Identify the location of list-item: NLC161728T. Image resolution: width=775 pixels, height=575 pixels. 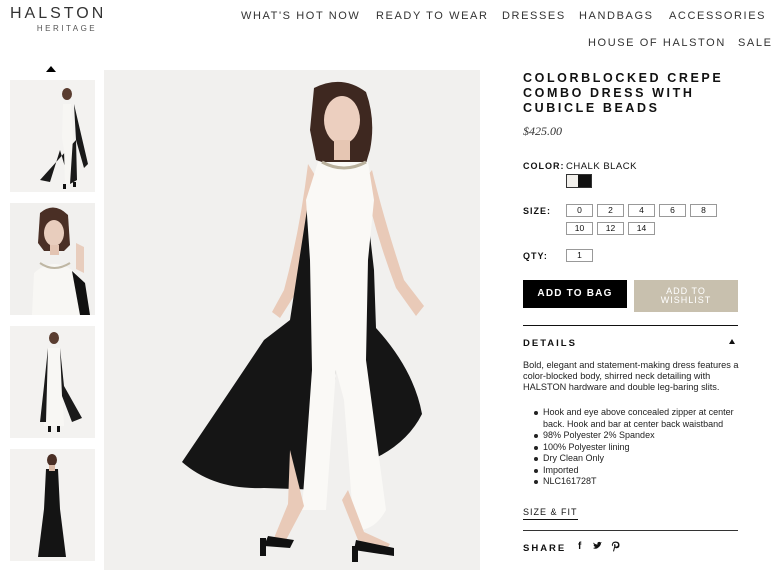
(632, 482).